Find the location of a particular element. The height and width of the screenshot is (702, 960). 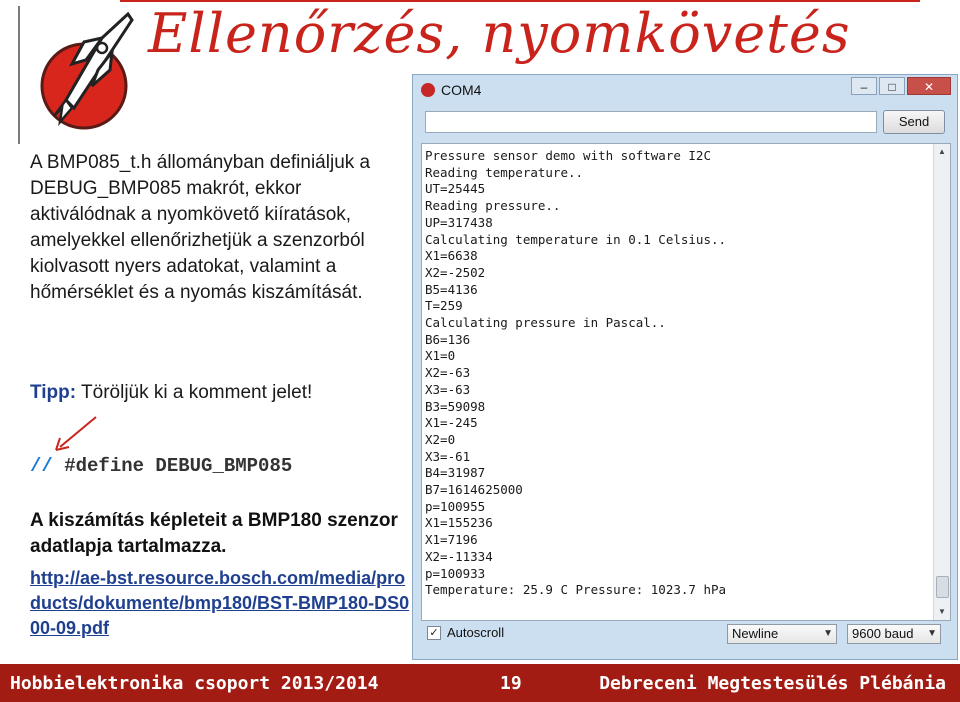

close-button: ✕ is located at coordinates (929, 86).